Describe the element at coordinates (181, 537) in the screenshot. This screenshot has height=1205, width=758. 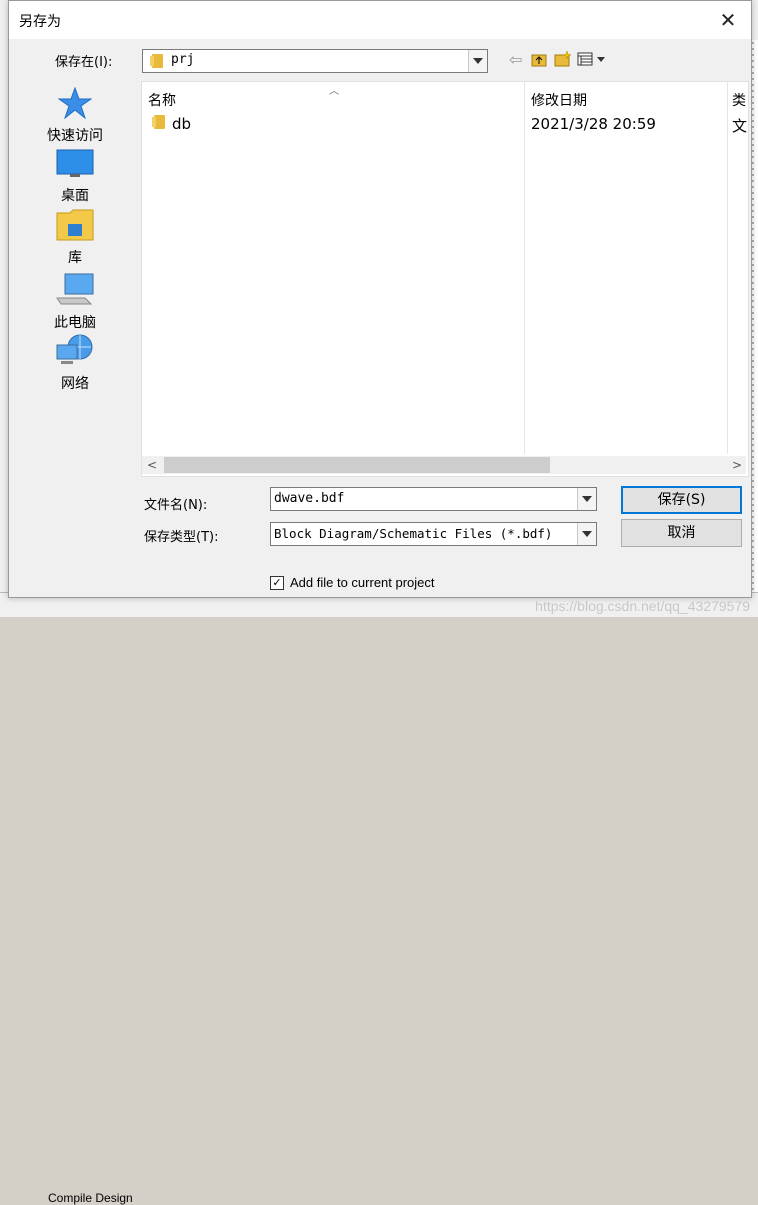
I see `filetype-label: 保存类型(T):` at that location.